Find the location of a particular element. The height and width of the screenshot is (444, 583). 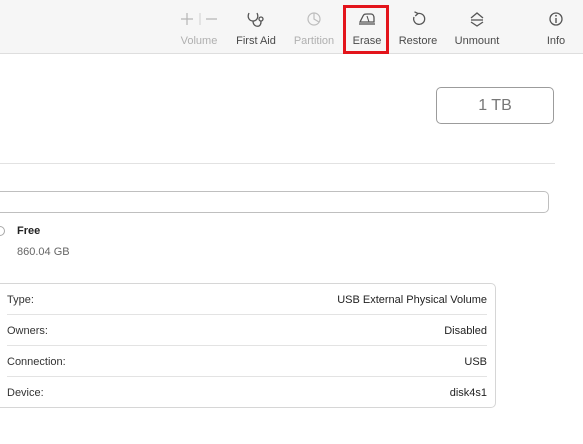

storage-usage-bar is located at coordinates (274, 202).